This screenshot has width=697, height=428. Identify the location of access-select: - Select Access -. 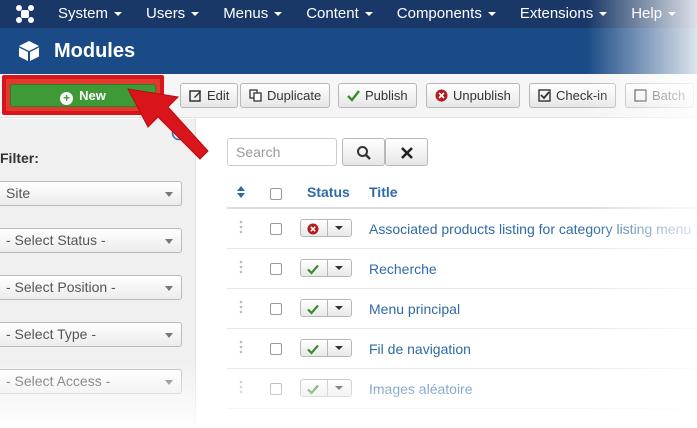
(91, 381).